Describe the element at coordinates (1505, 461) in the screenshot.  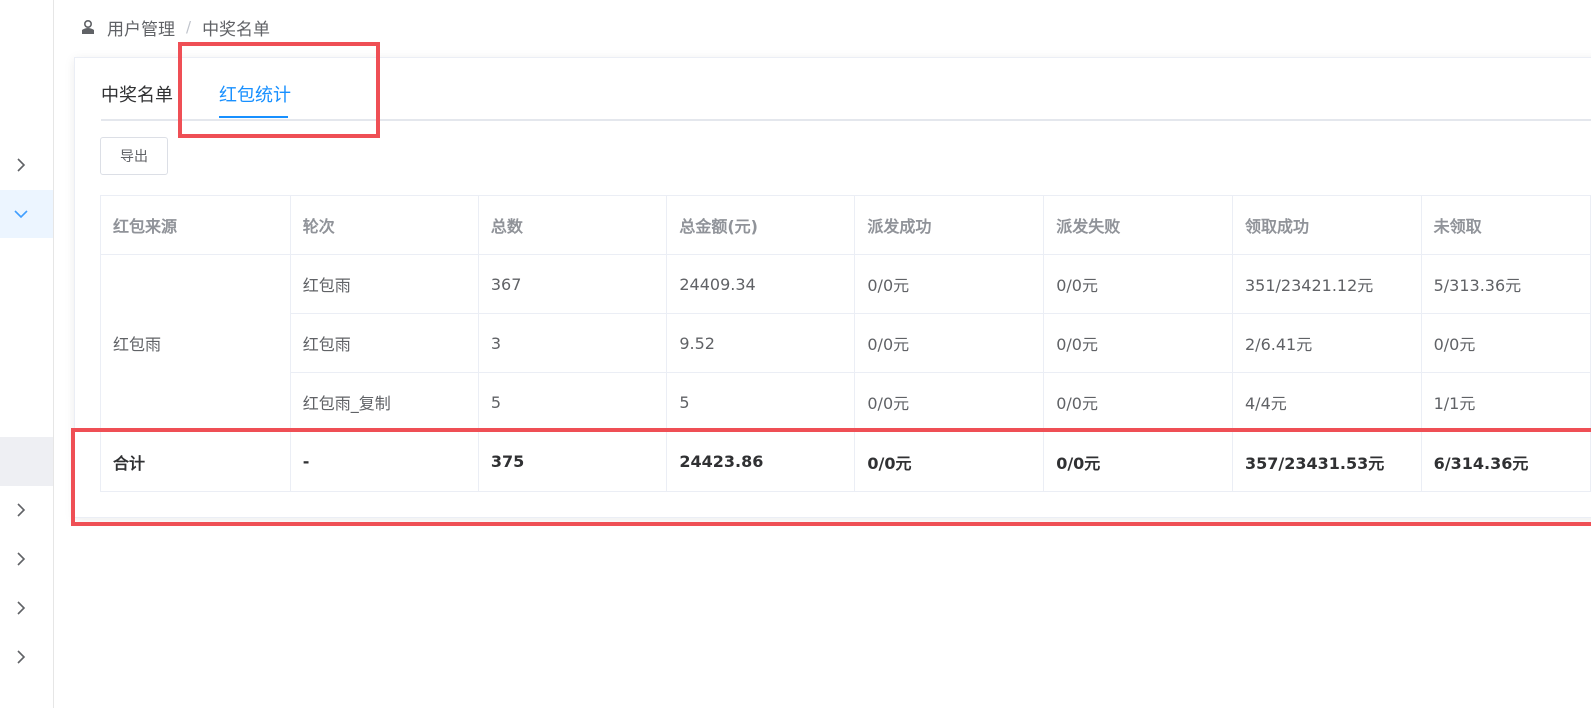
I see `table-cell: 6/314.36元` at that location.